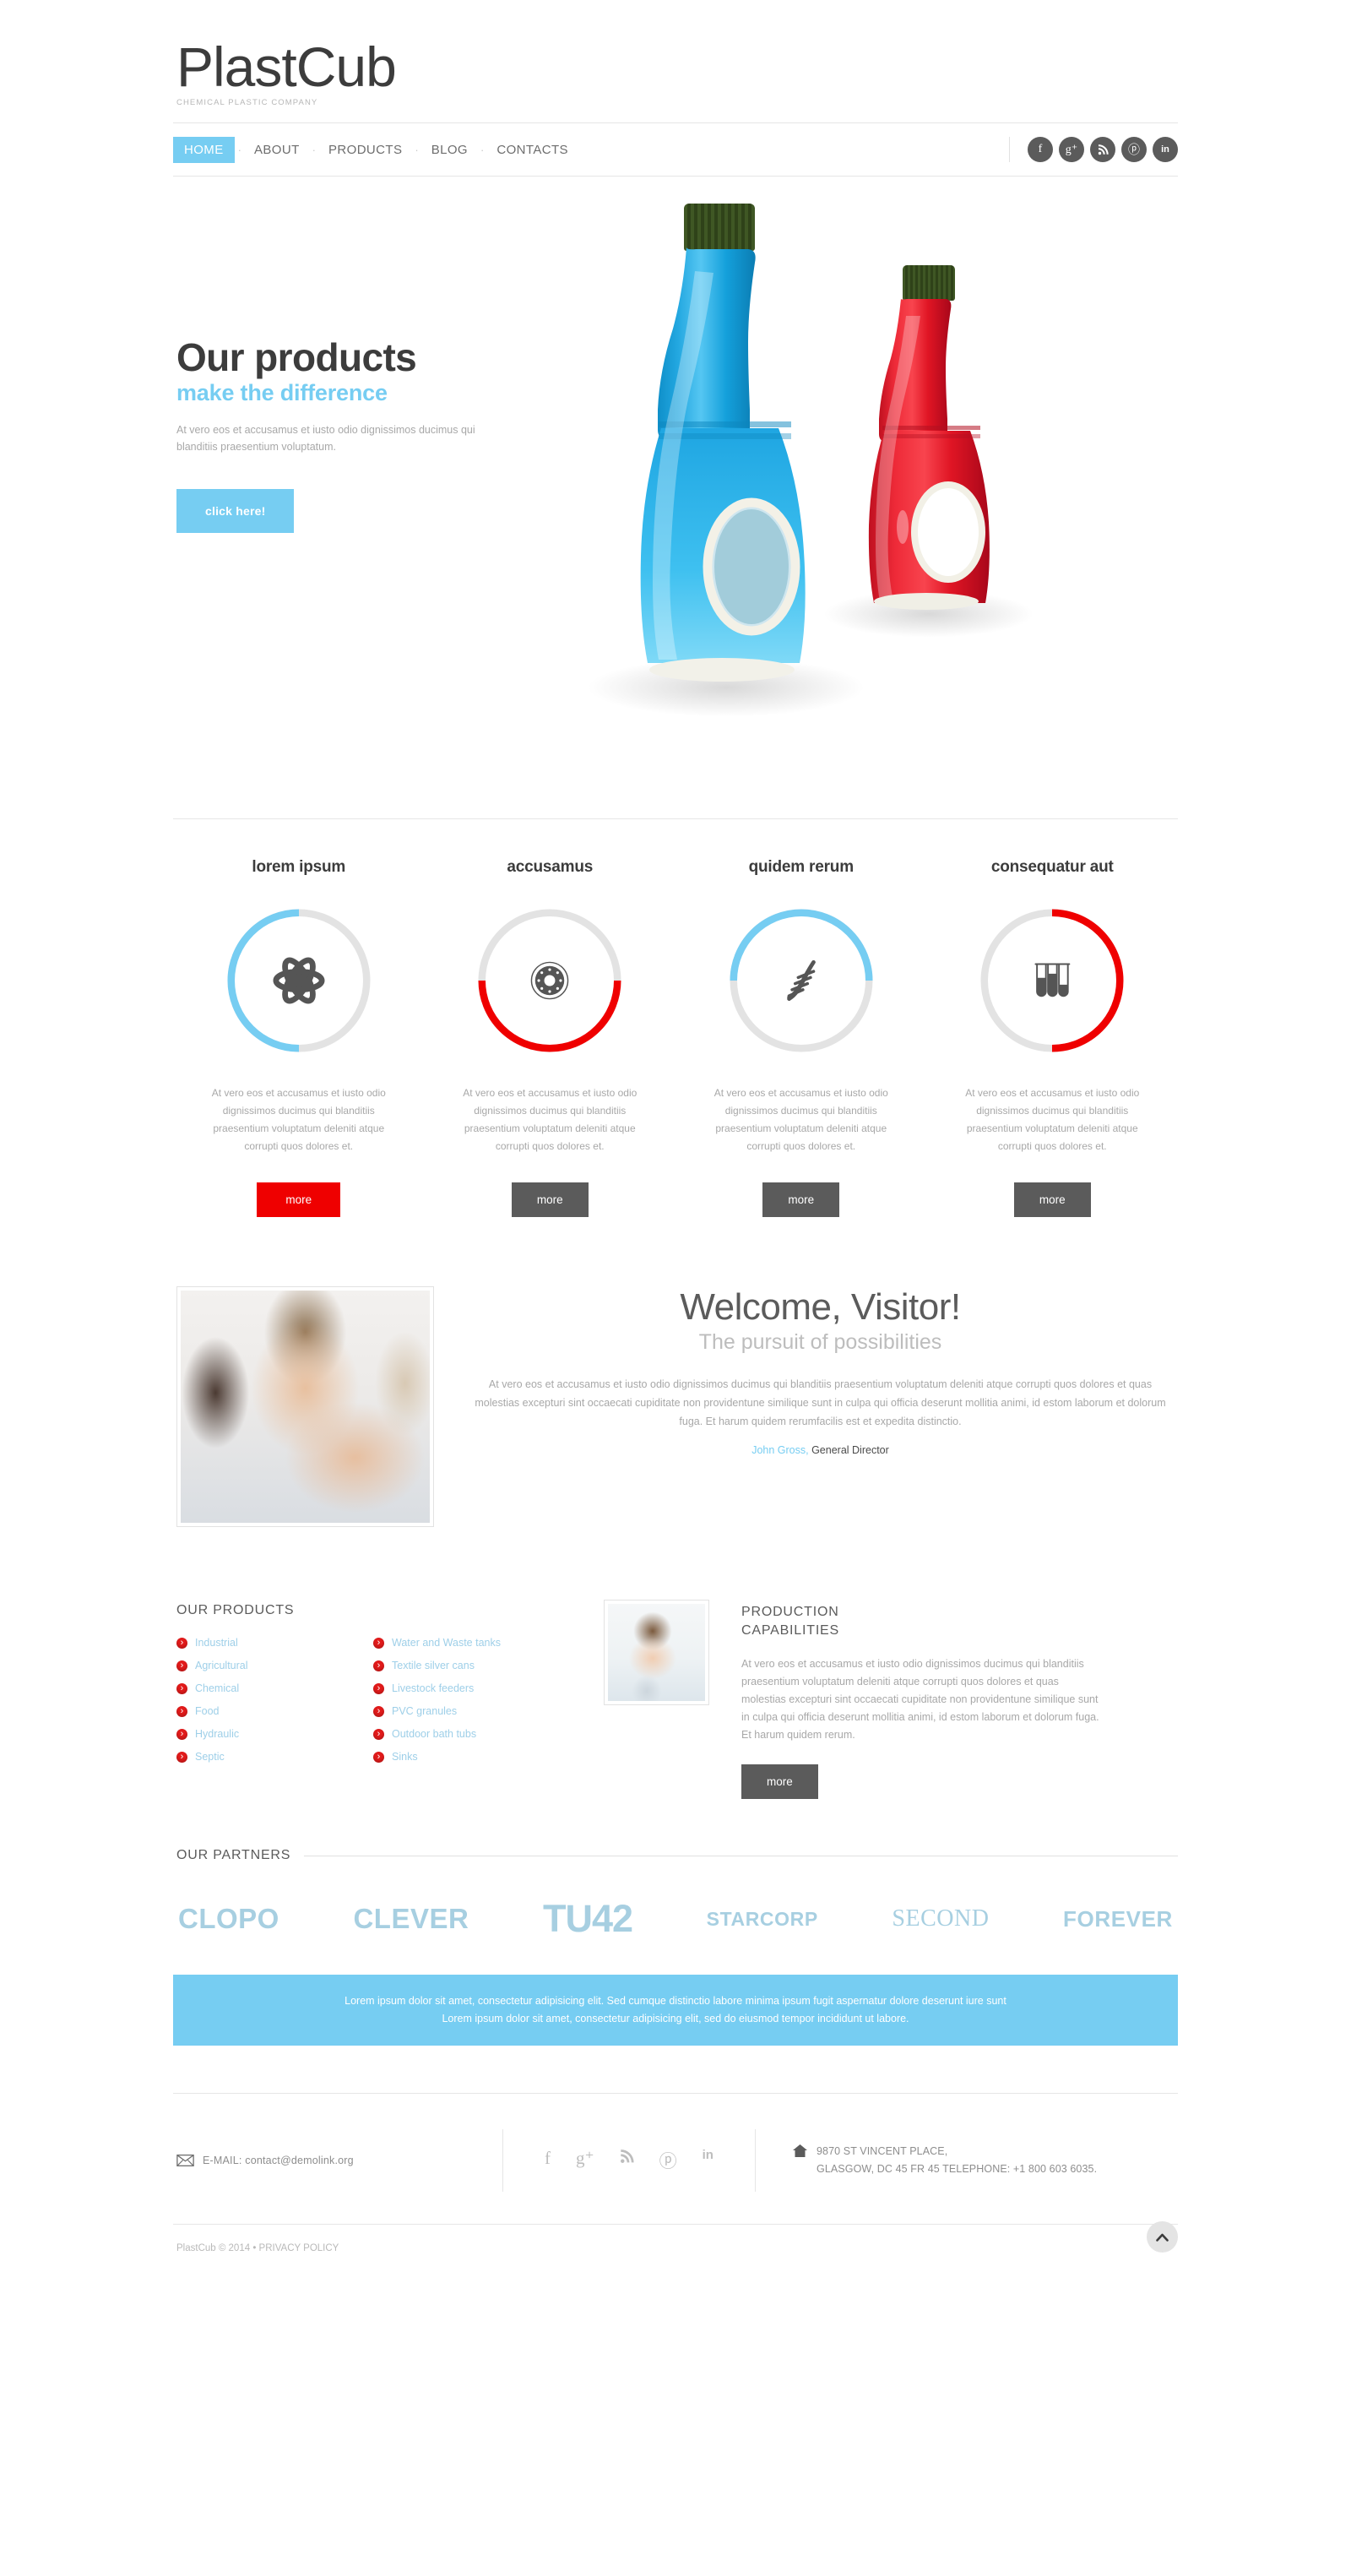 The width and height of the screenshot is (1351, 2576). I want to click on product-link: PVC granules, so click(424, 1711).